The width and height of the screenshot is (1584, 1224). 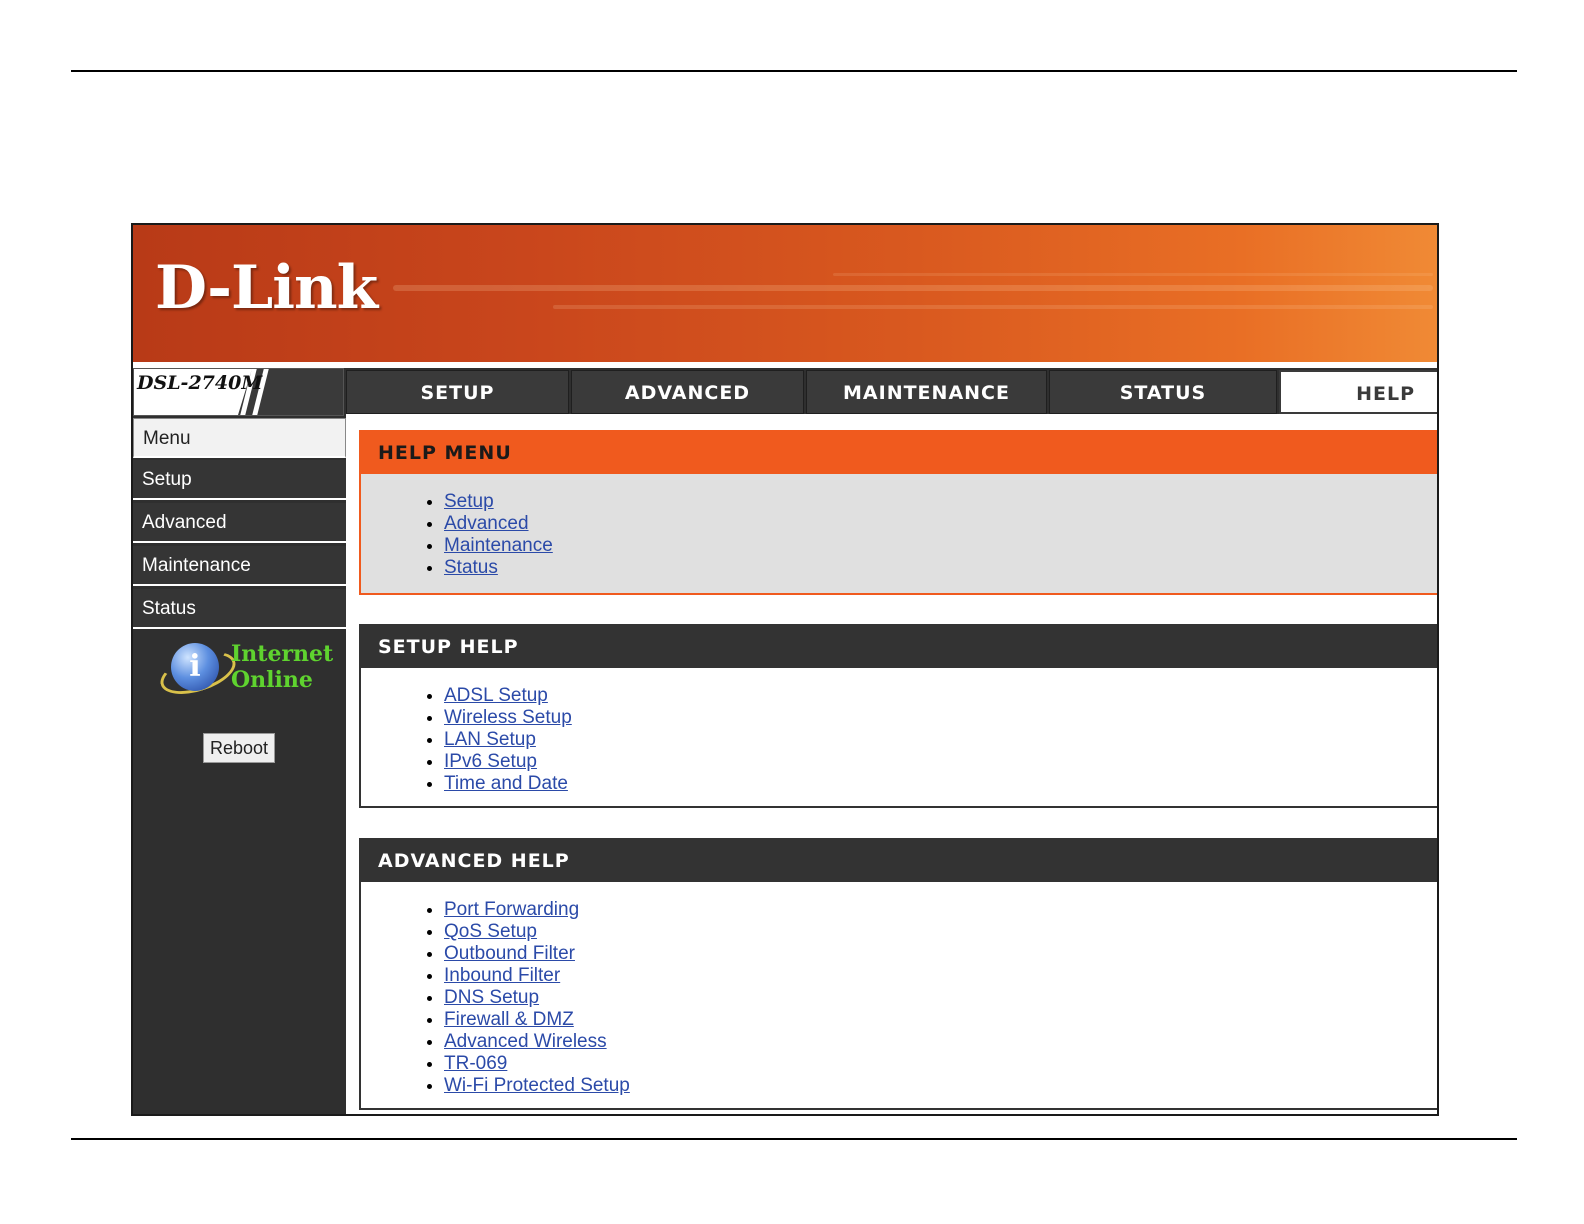 I want to click on list-item: Firewall & DMZ, so click(x=940, y=1020).